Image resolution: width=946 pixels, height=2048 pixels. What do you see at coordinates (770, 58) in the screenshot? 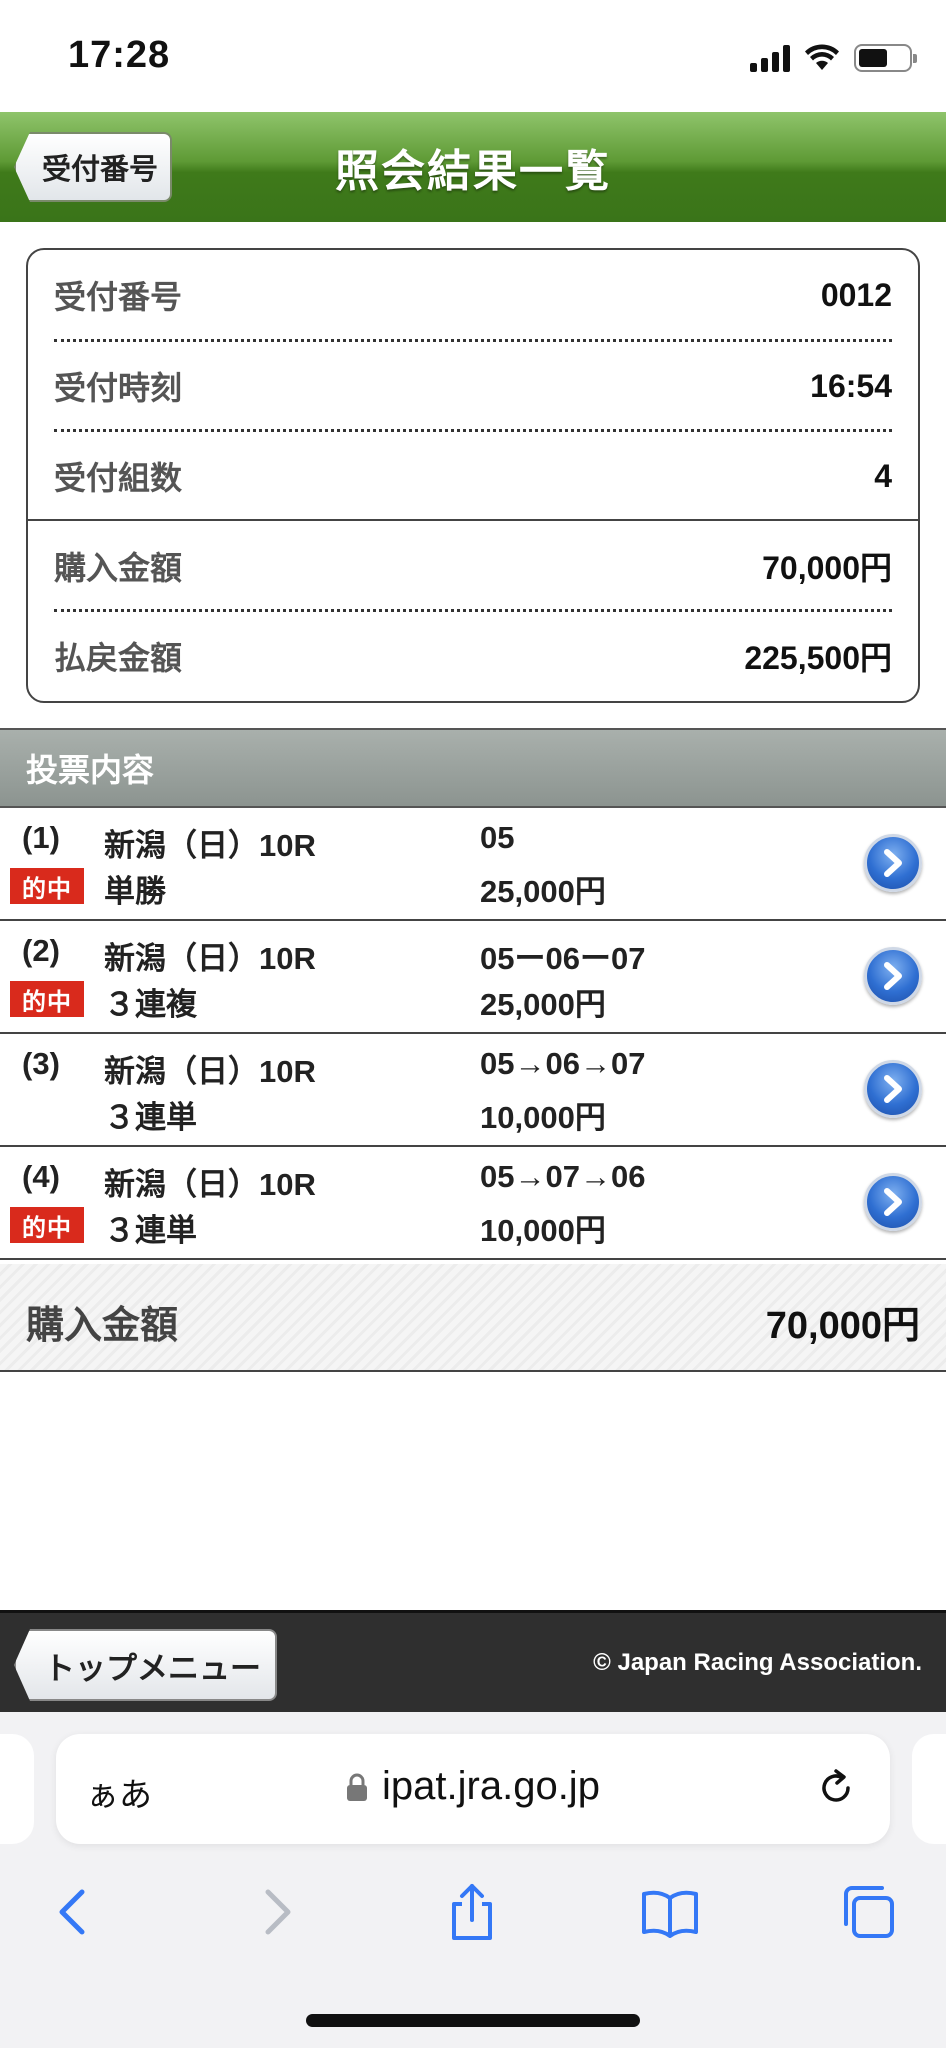
I see `cellular-signal-icon` at bounding box center [770, 58].